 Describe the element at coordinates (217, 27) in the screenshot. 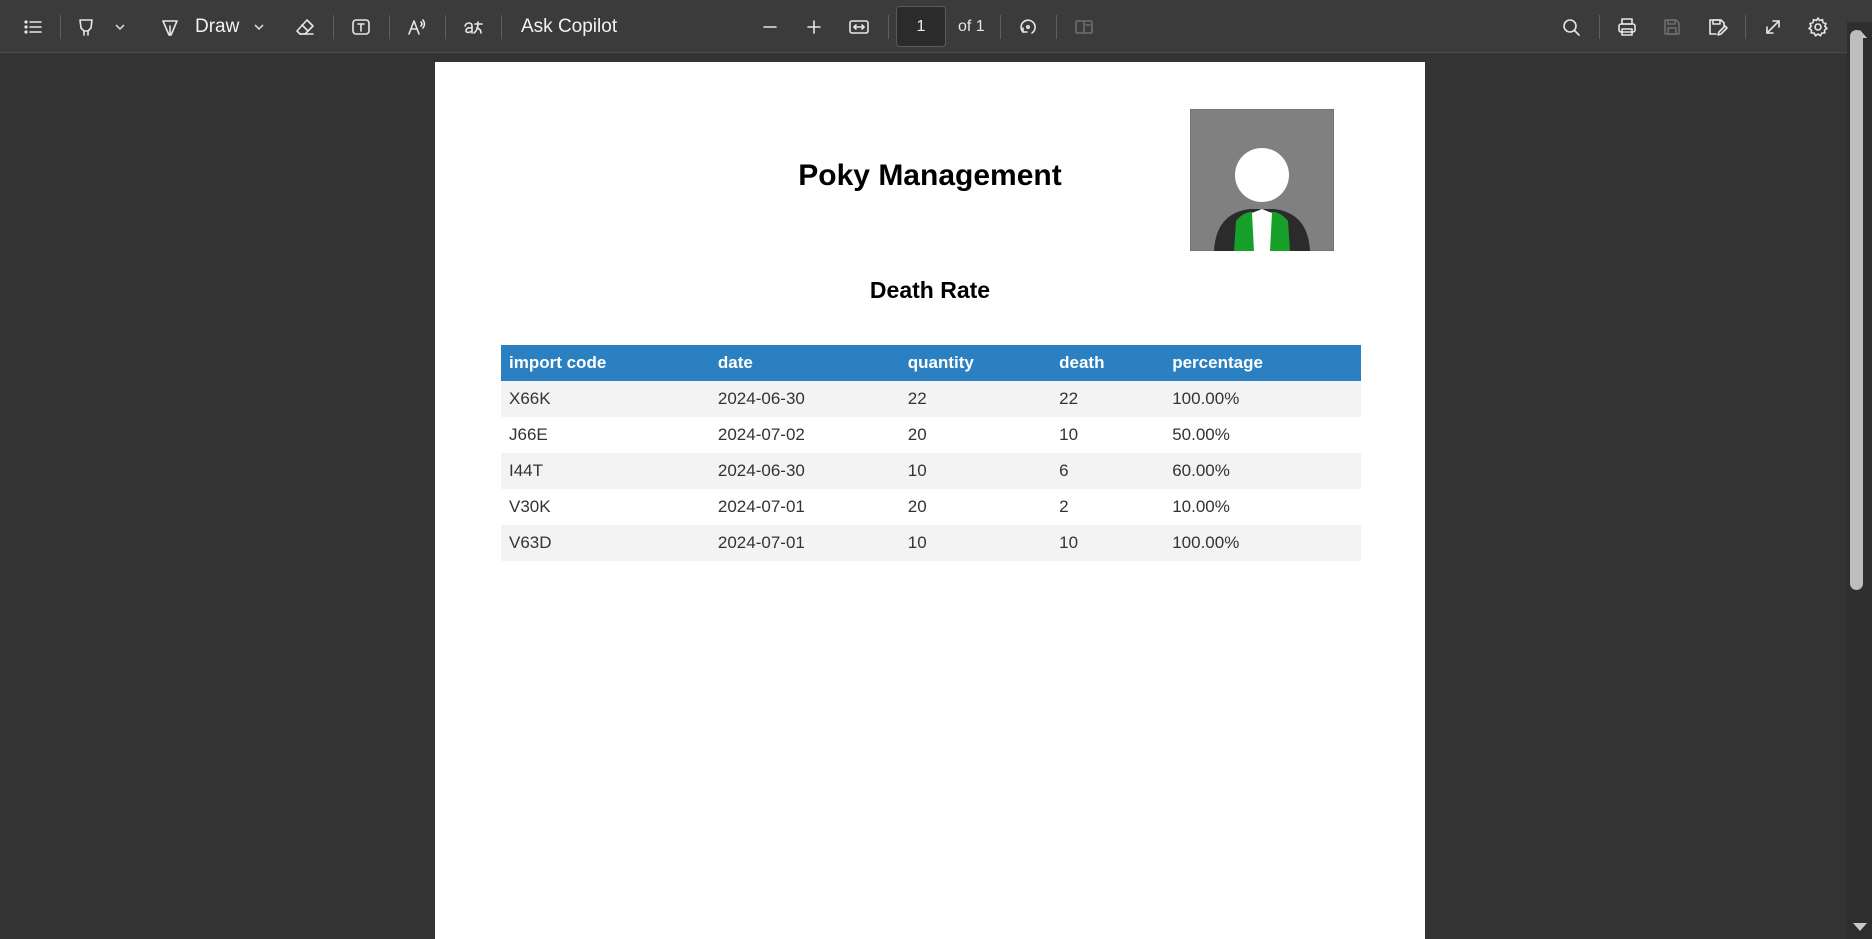

I see `draw-button: Draw` at that location.